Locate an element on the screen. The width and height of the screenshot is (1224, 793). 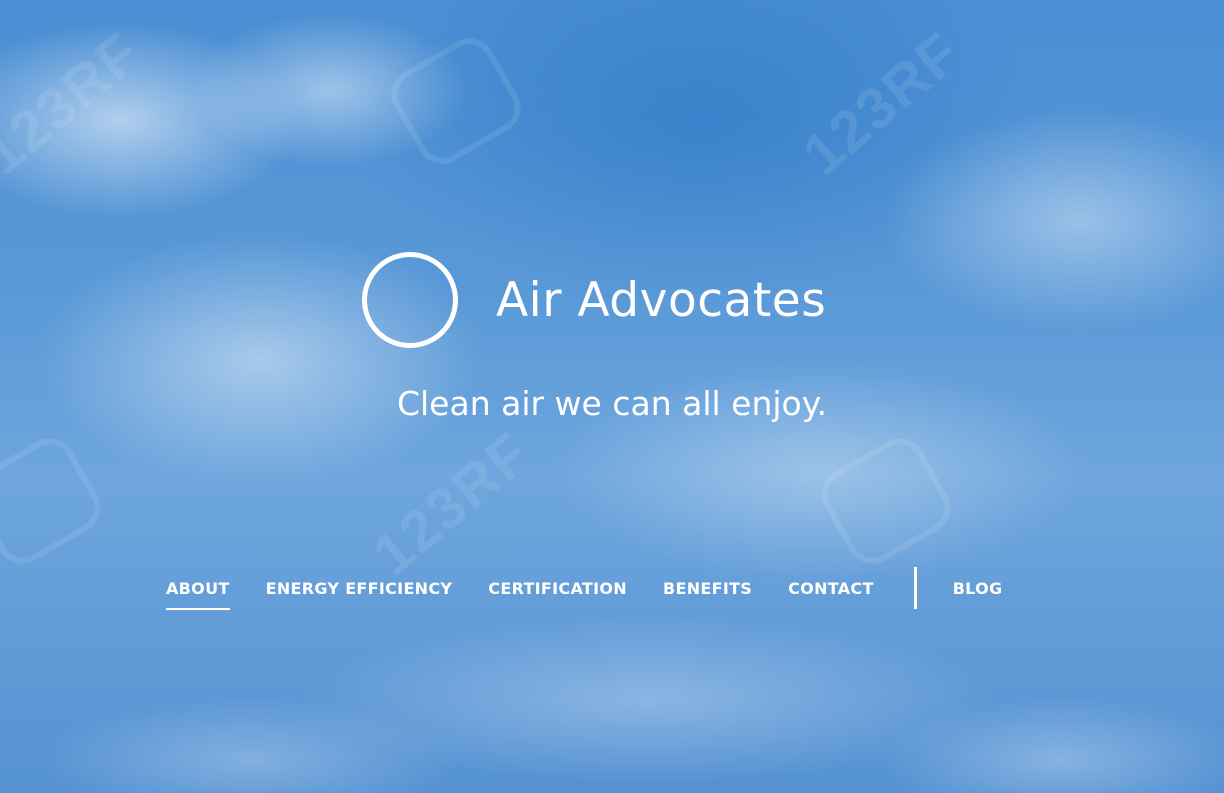
site-tagline: Clean air we can all enjoy. is located at coordinates (612, 403).